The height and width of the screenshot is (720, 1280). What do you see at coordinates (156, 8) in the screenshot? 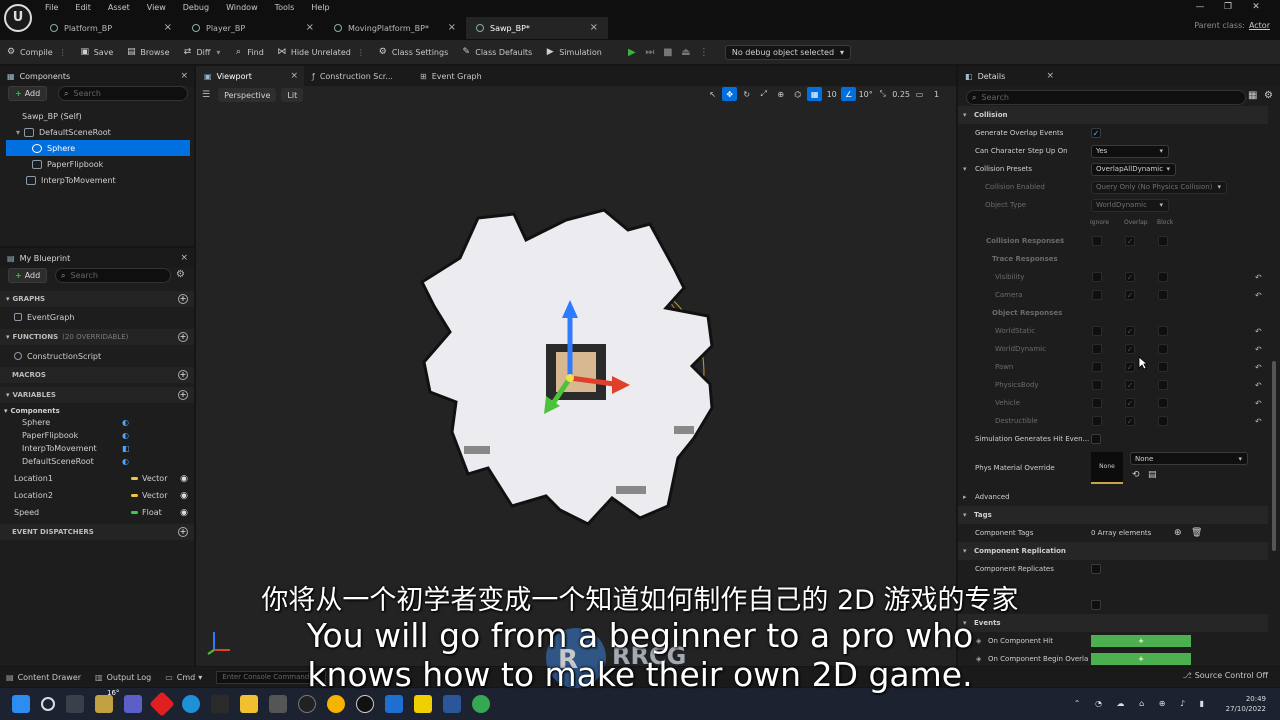
I see `menu-view: View` at bounding box center [156, 8].